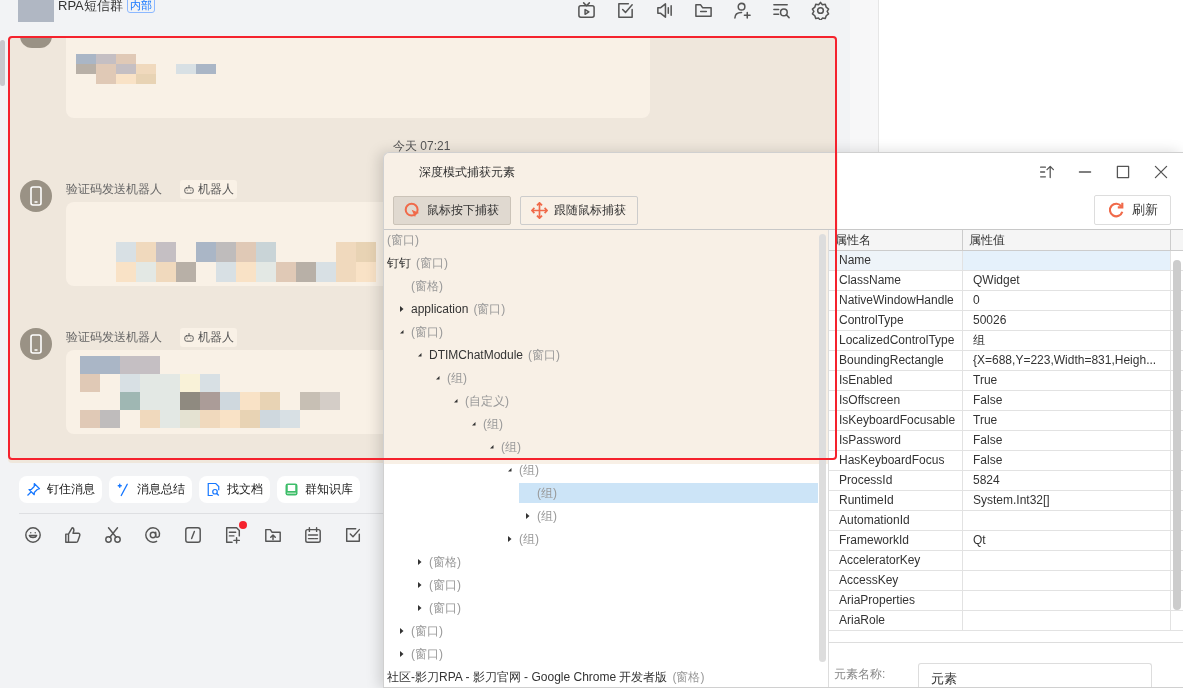 The width and height of the screenshot is (1183, 688). Describe the element at coordinates (1067, 540) in the screenshot. I see `property-value-cell: Qt` at that location.